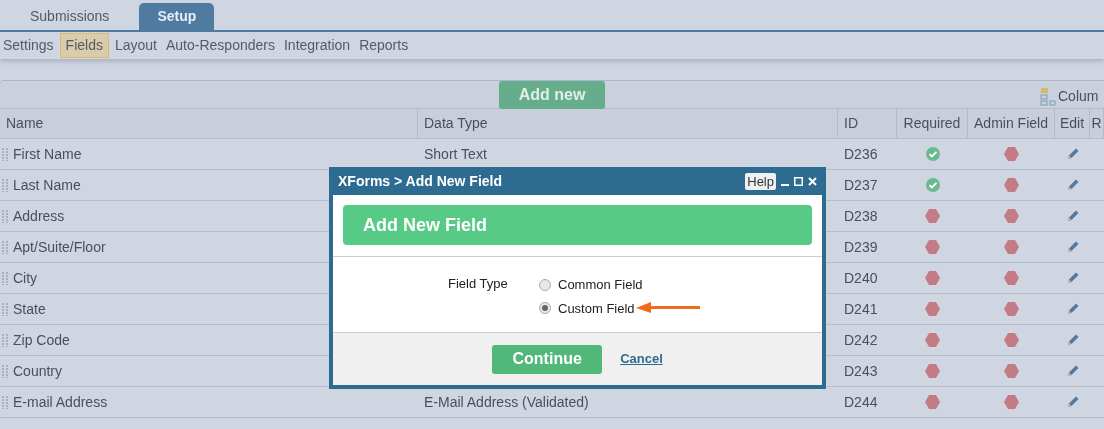 This screenshot has width=1104, height=429. Describe the element at coordinates (1048, 96) in the screenshot. I see `columns-icon` at that location.